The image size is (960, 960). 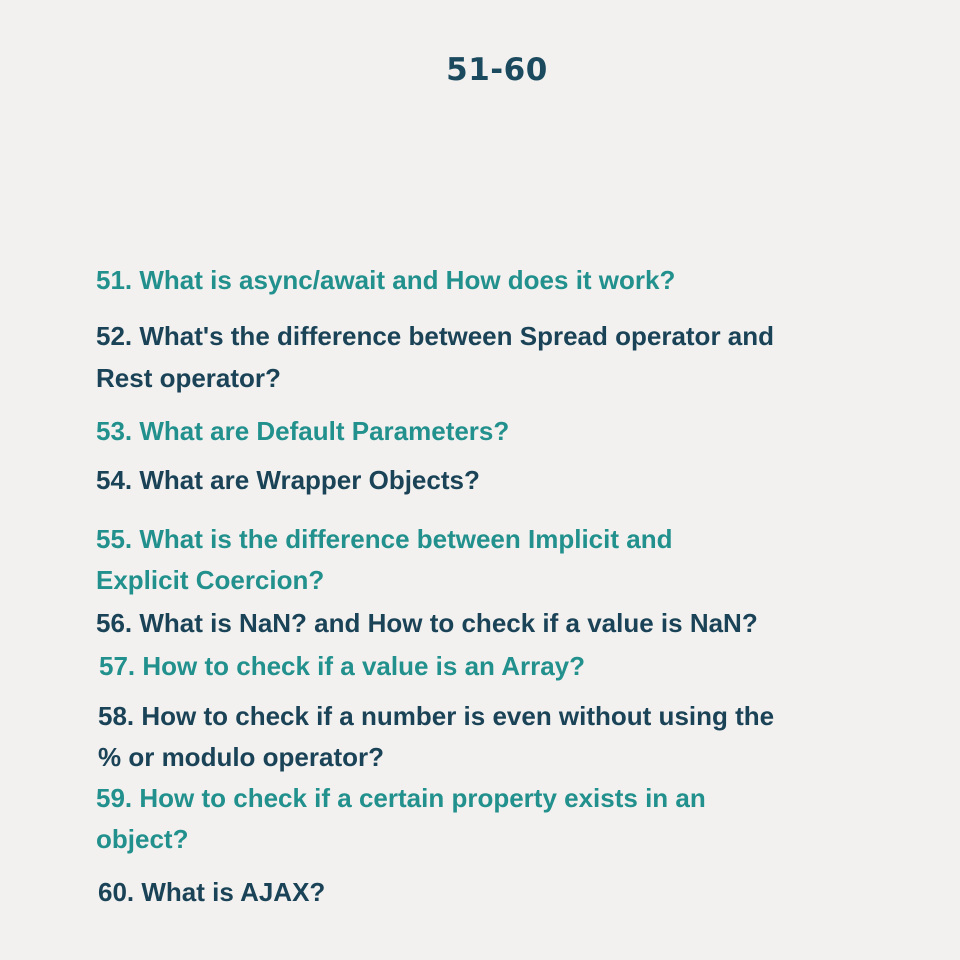 What do you see at coordinates (241, 757) in the screenshot?
I see `question-58-line-2: % or modulo operator?` at bounding box center [241, 757].